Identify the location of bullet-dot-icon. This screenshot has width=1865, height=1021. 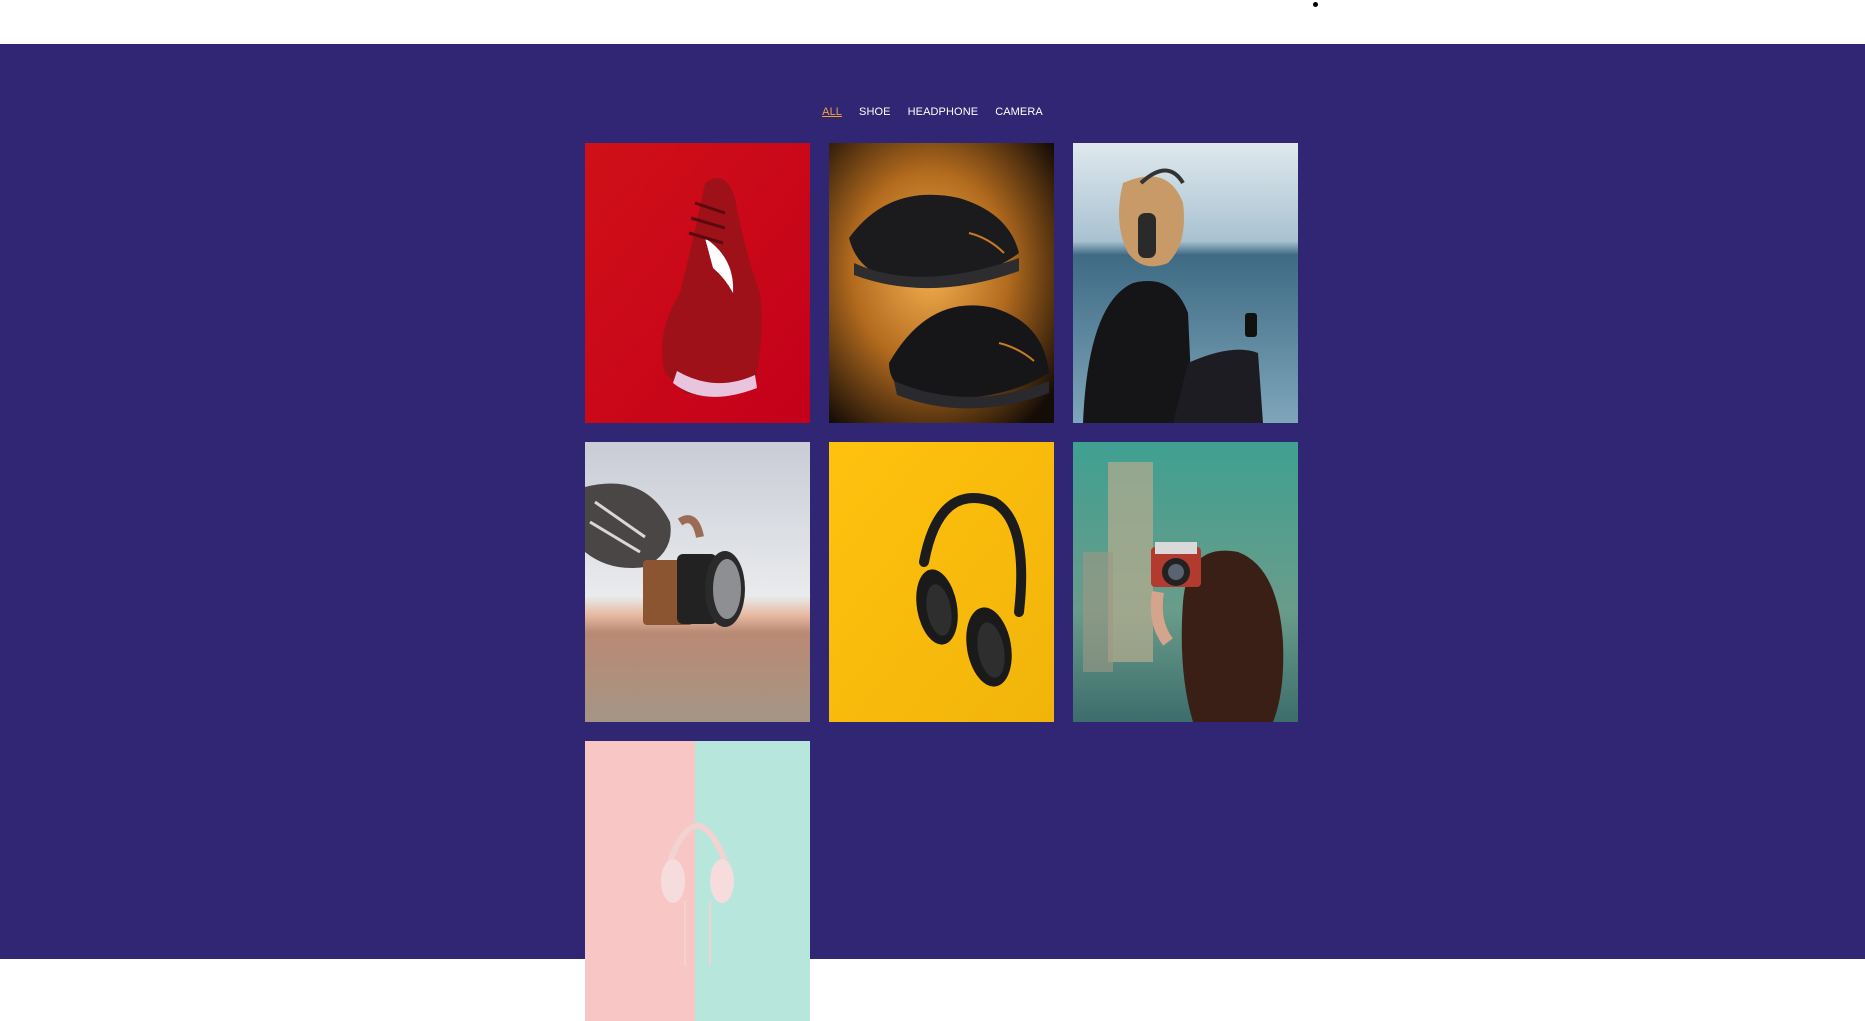
(1315, 4).